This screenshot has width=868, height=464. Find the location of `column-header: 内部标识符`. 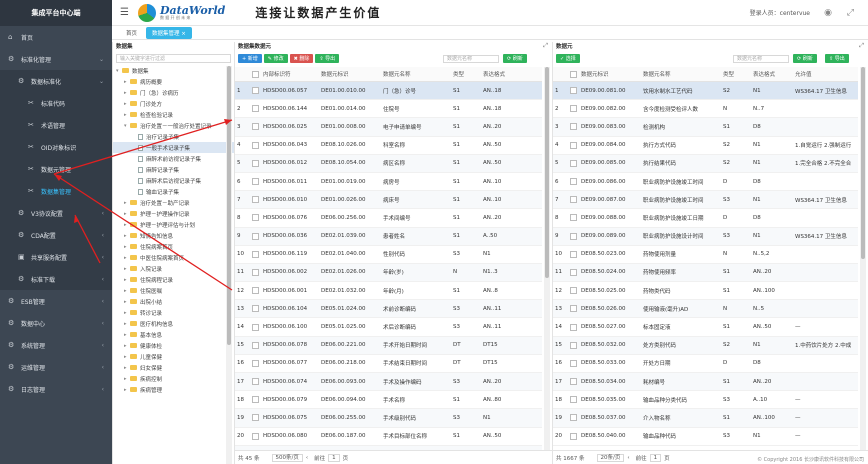

column-header: 内部标识符 is located at coordinates (290, 74).